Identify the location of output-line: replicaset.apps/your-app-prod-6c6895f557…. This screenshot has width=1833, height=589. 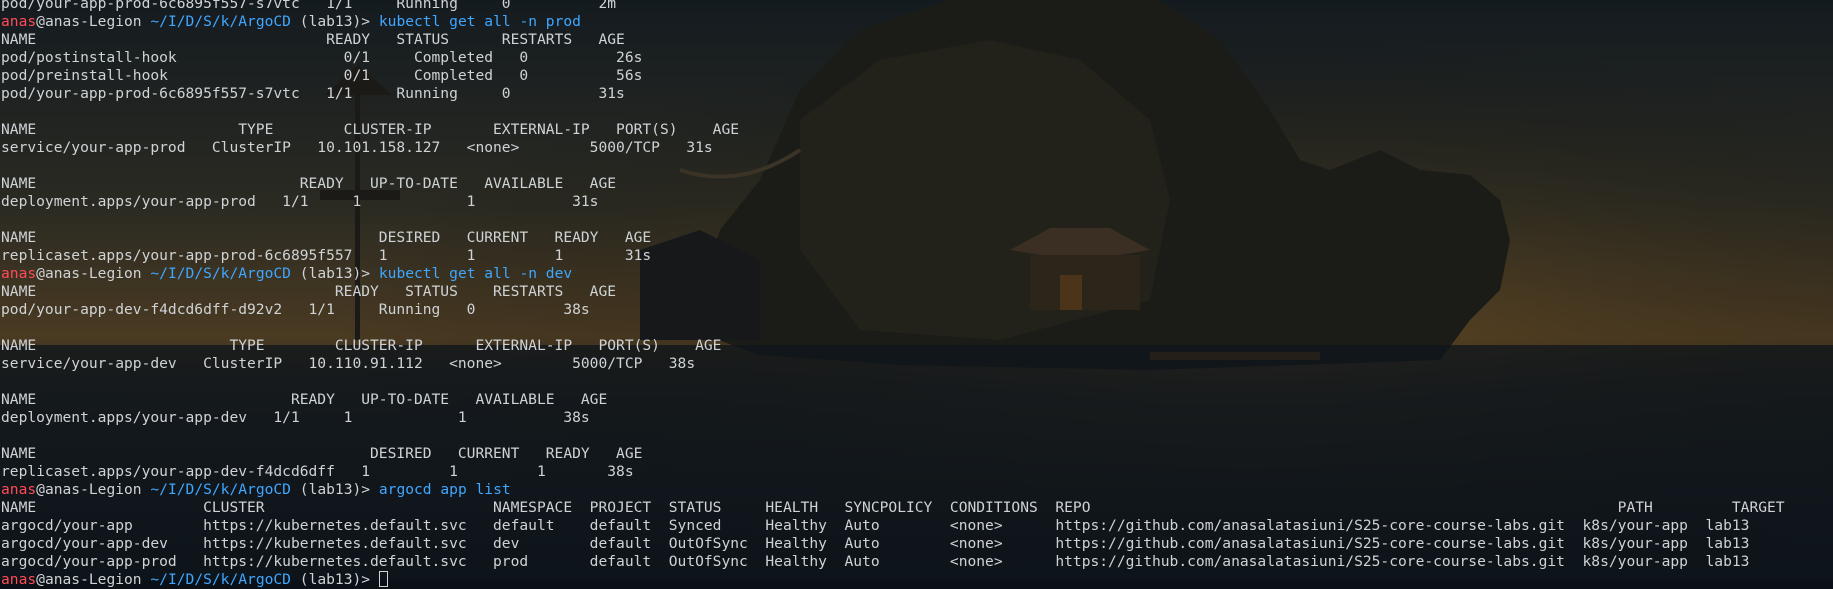
(326, 255).